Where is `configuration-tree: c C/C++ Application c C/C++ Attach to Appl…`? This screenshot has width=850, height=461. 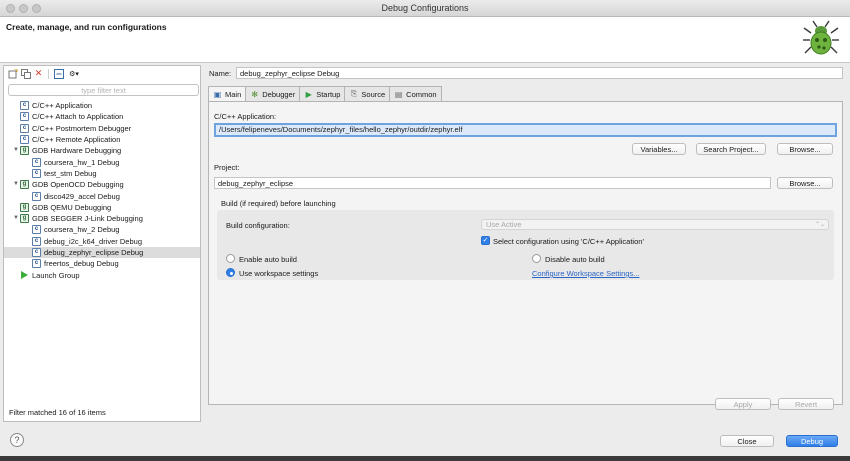 configuration-tree: c C/C++ Application c C/C++ Attach to Appl… is located at coordinates (102, 190).